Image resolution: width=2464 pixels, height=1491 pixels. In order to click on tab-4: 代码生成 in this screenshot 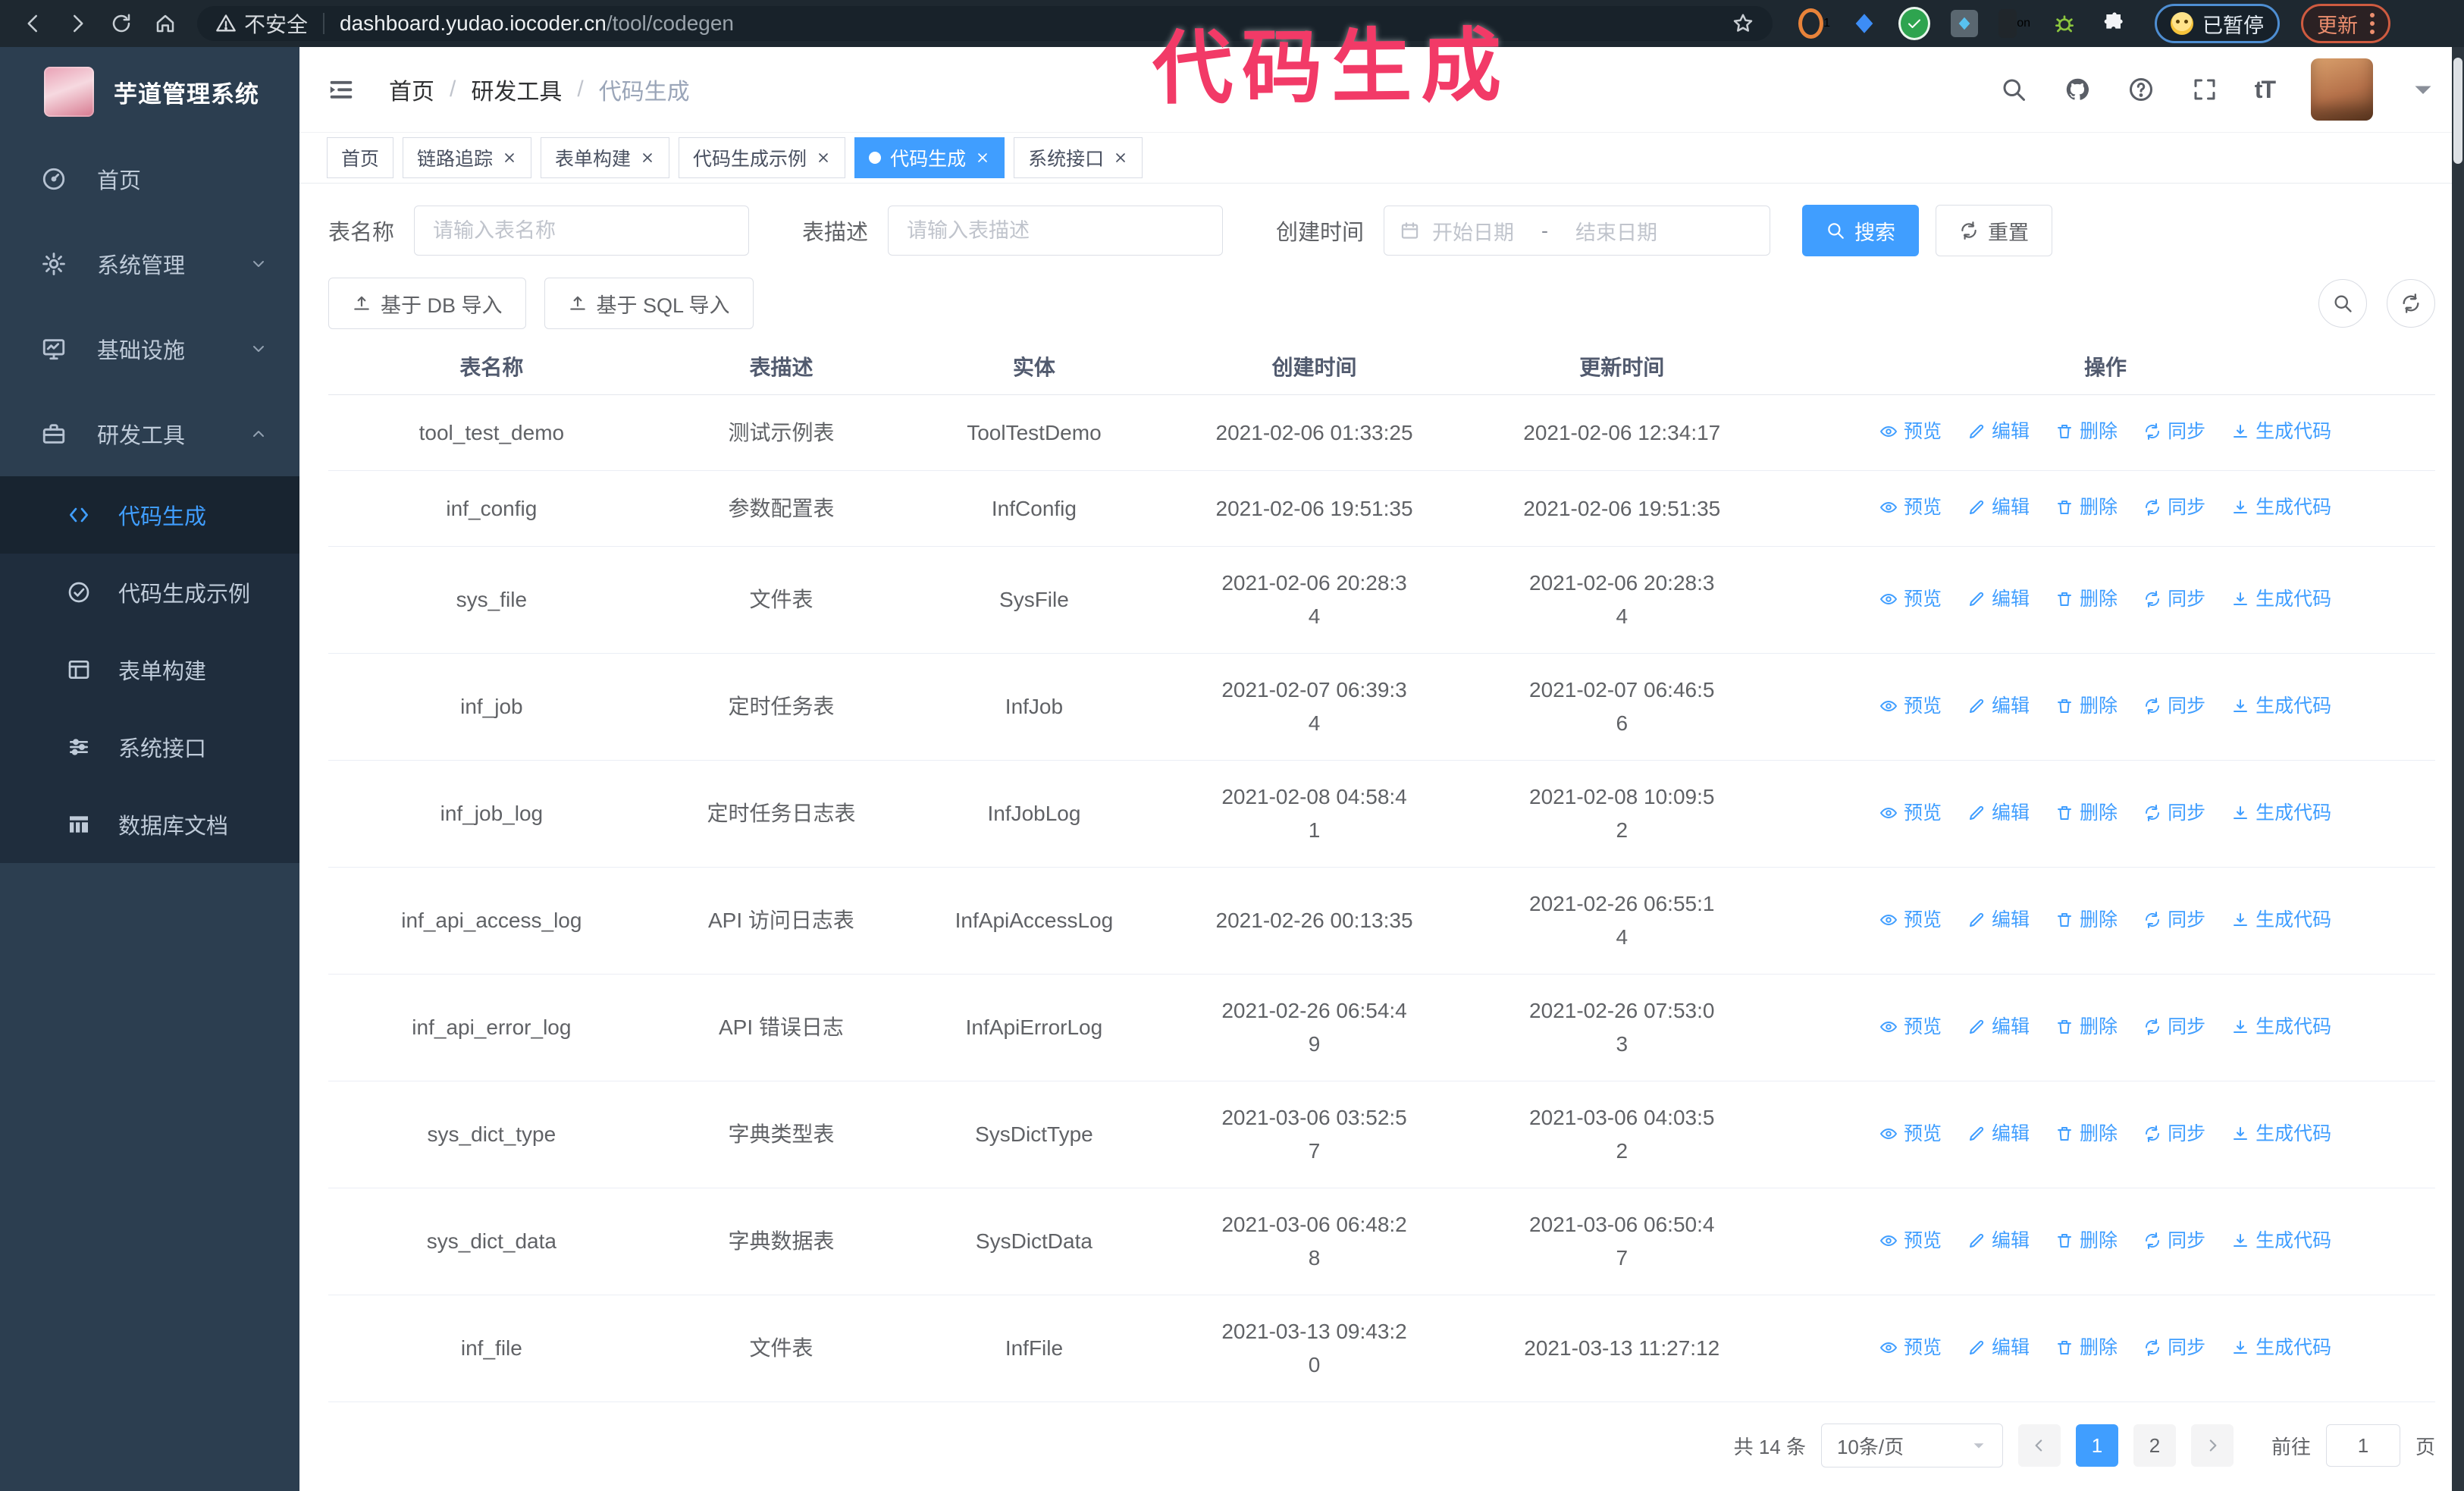, I will do `click(930, 157)`.